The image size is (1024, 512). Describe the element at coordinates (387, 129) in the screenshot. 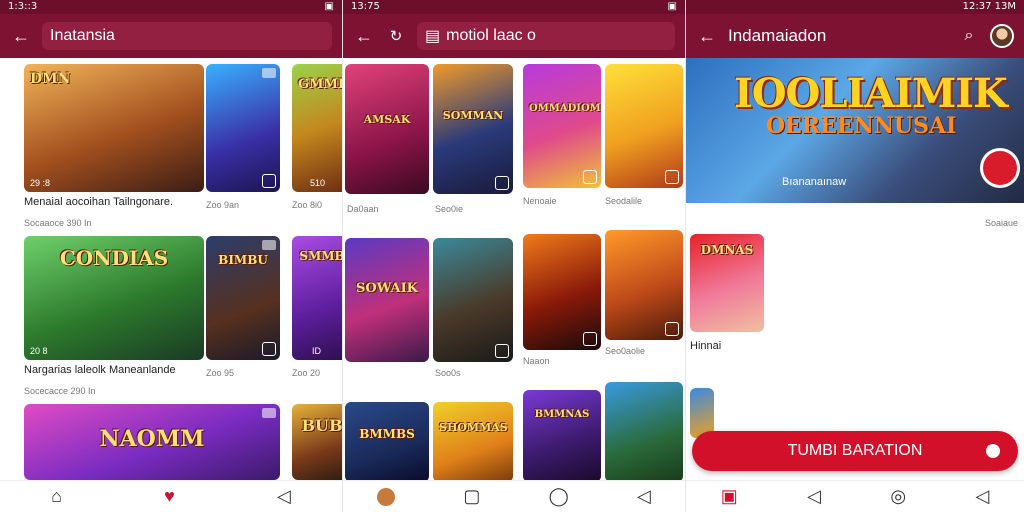

I see `game-card: AMSAK` at that location.